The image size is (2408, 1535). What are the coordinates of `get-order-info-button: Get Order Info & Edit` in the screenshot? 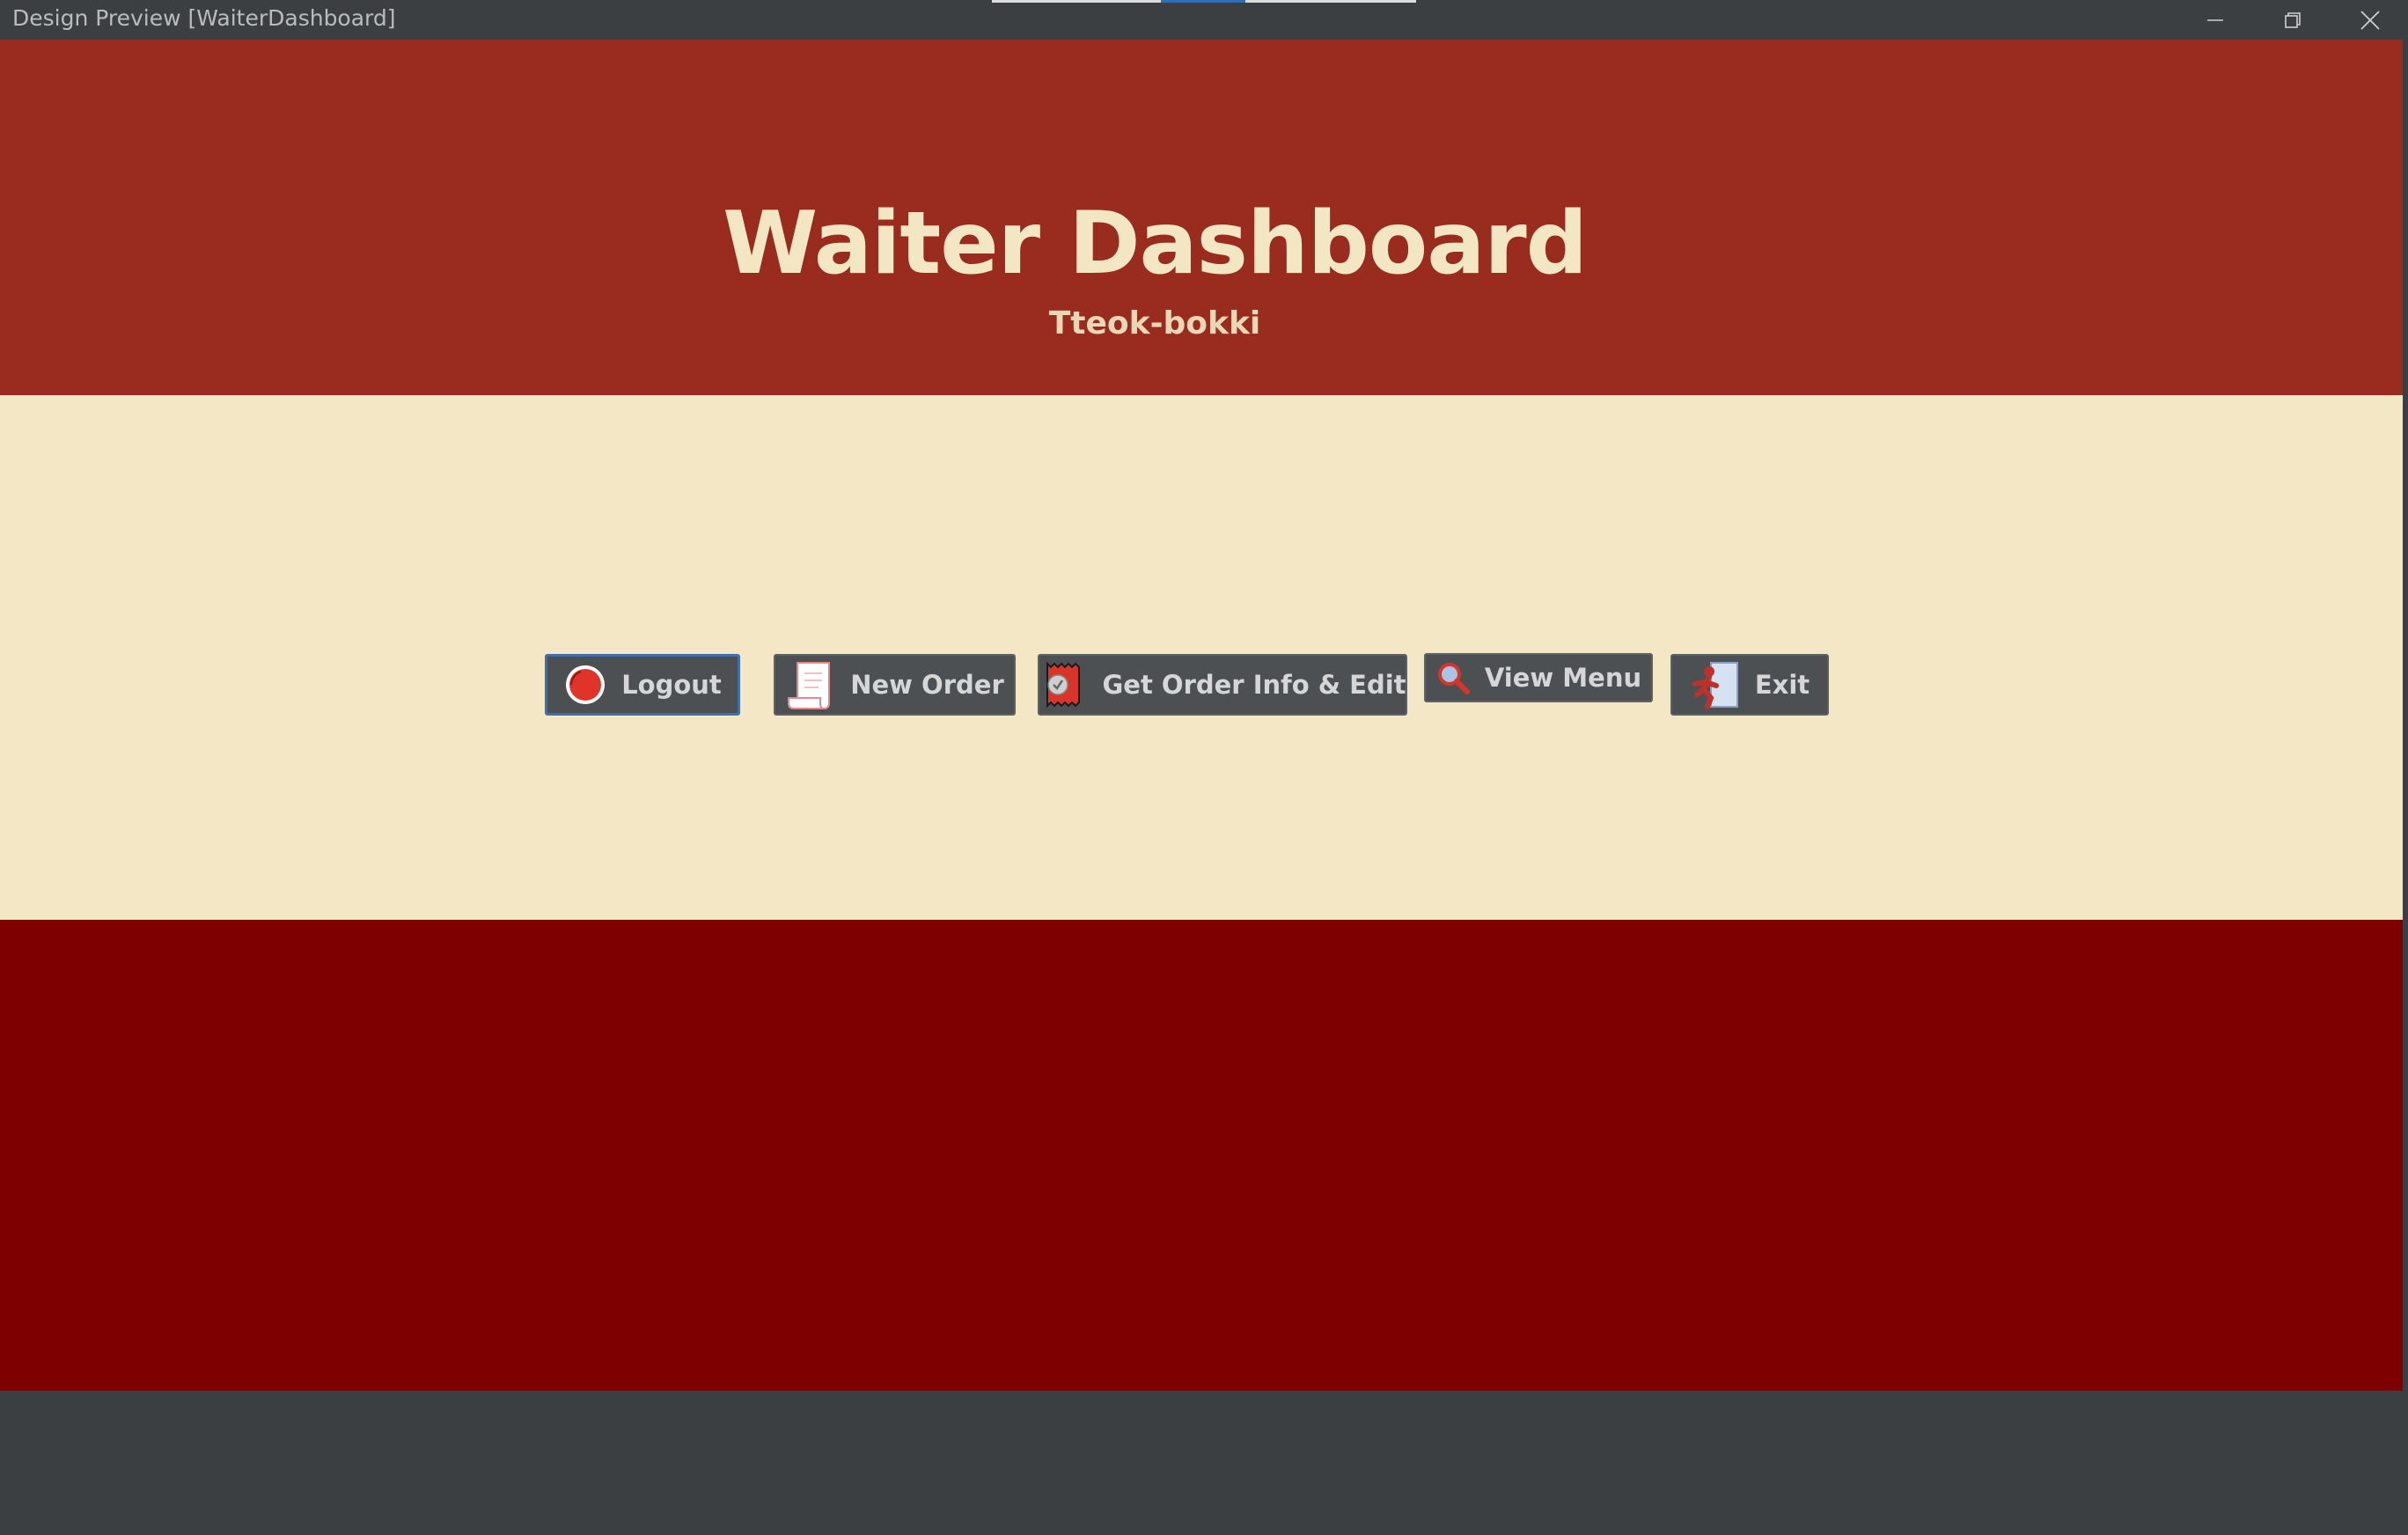 It's located at (1222, 685).